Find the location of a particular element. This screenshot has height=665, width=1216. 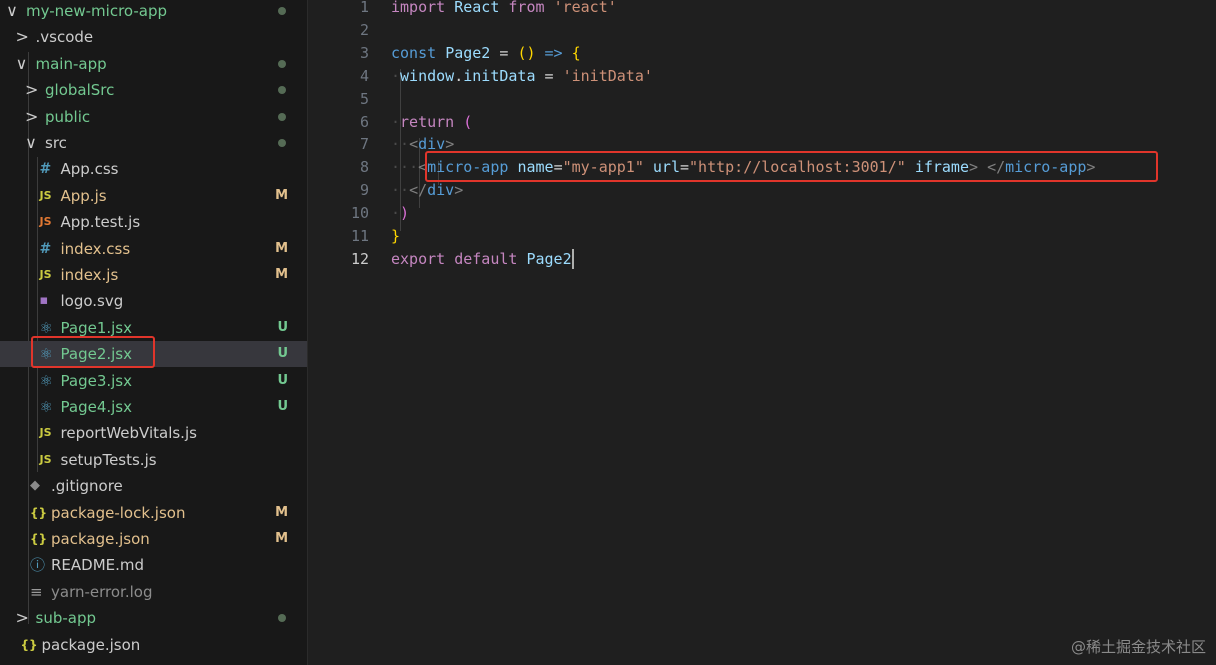

tree-item-my-new-micro-app: ∨ my-new-micro-app is located at coordinates (153, 12).